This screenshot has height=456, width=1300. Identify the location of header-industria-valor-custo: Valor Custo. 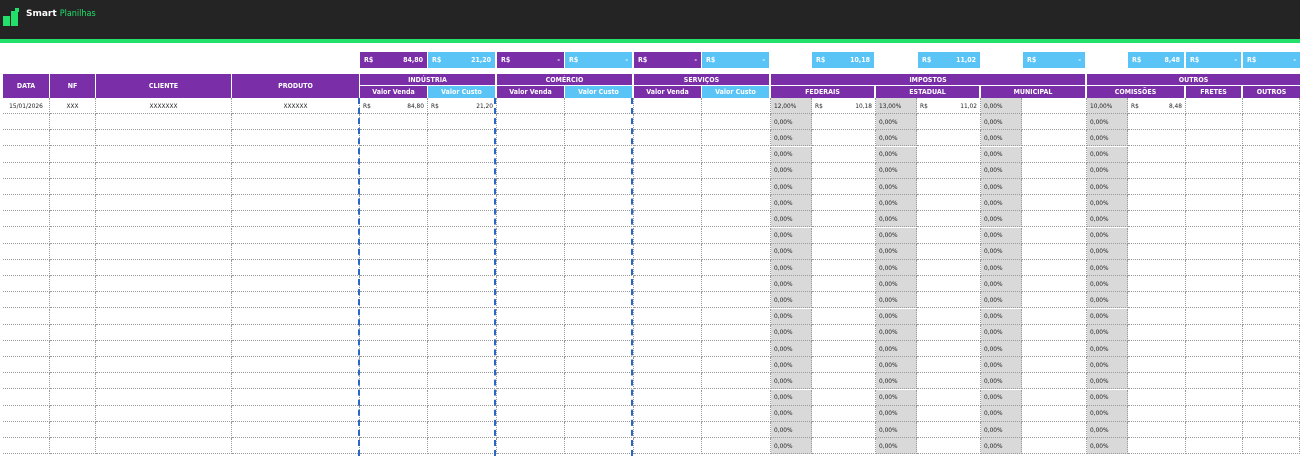
(461, 92).